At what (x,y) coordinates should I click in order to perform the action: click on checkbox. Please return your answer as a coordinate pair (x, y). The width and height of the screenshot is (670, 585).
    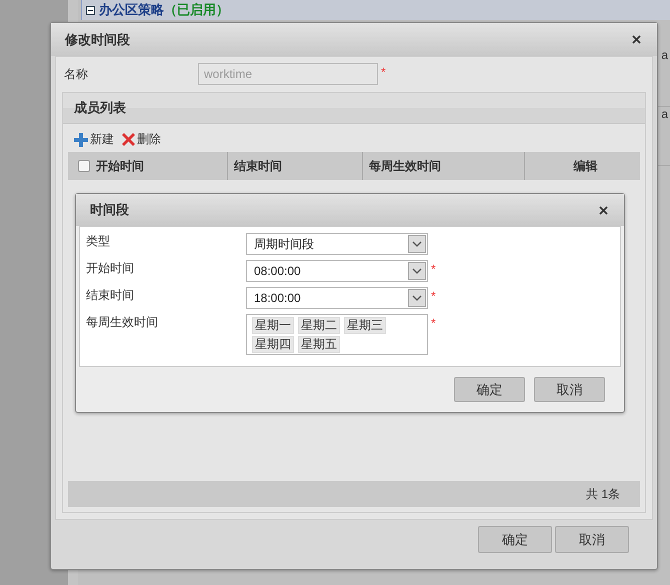
    Looking at the image, I should click on (84, 166).